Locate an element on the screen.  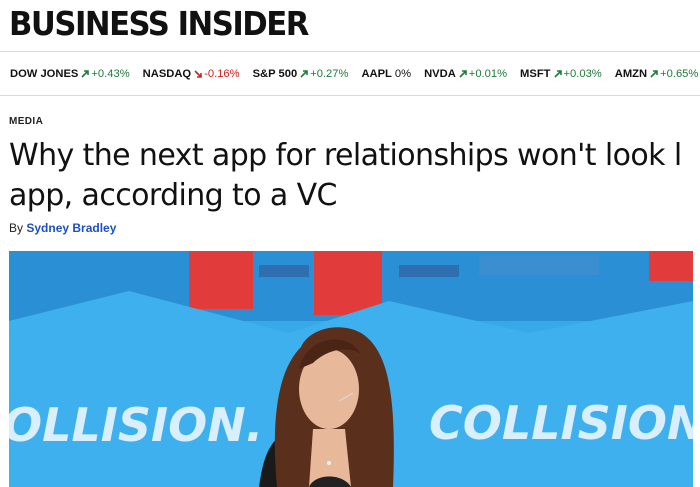
headline-line-2: app, according to a VC is located at coordinates (173, 195).